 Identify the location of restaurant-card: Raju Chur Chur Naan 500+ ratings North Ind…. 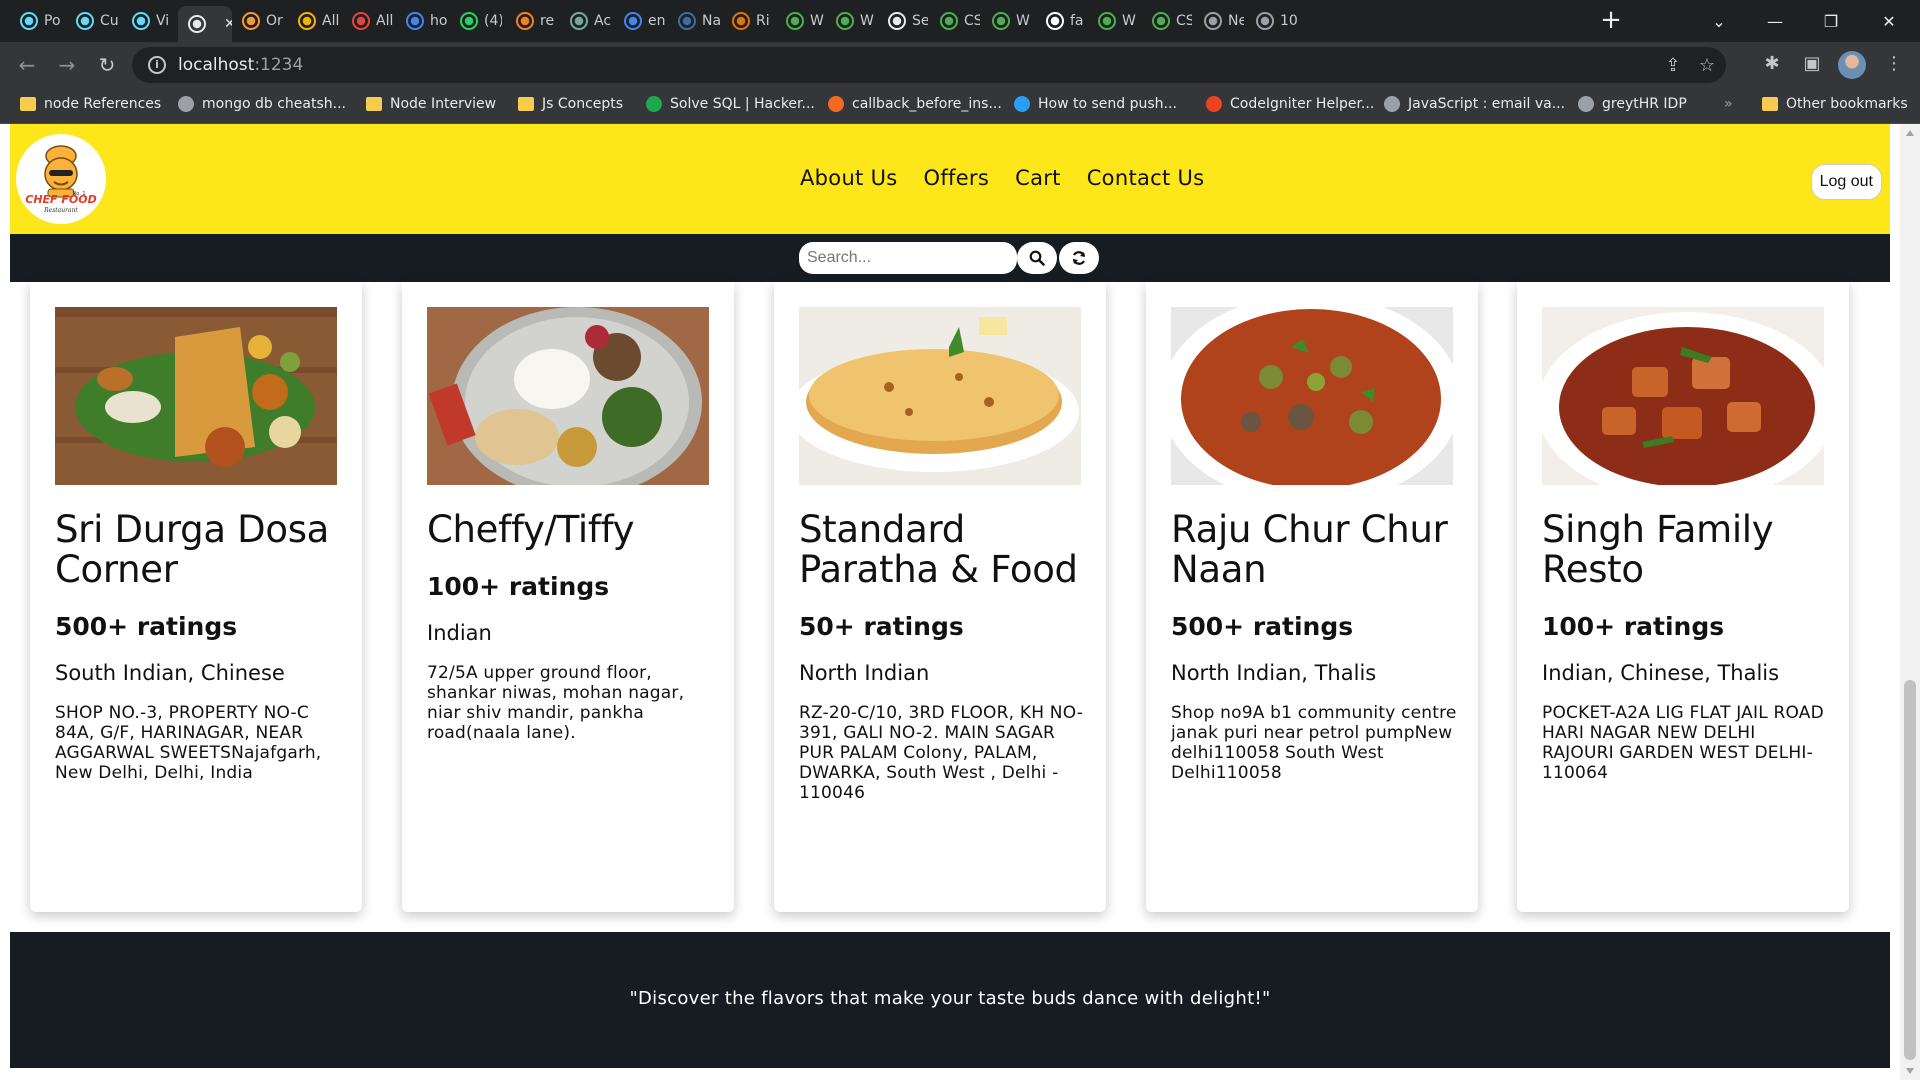
(1312, 597).